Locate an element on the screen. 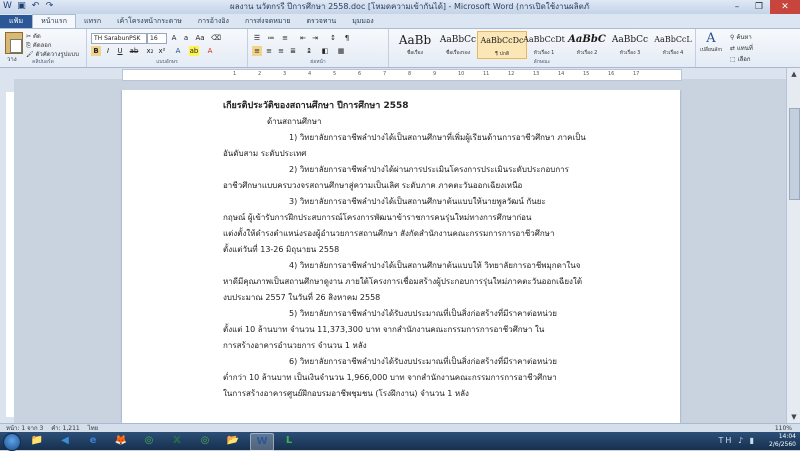  justify-icon: ≣ is located at coordinates (293, 51).